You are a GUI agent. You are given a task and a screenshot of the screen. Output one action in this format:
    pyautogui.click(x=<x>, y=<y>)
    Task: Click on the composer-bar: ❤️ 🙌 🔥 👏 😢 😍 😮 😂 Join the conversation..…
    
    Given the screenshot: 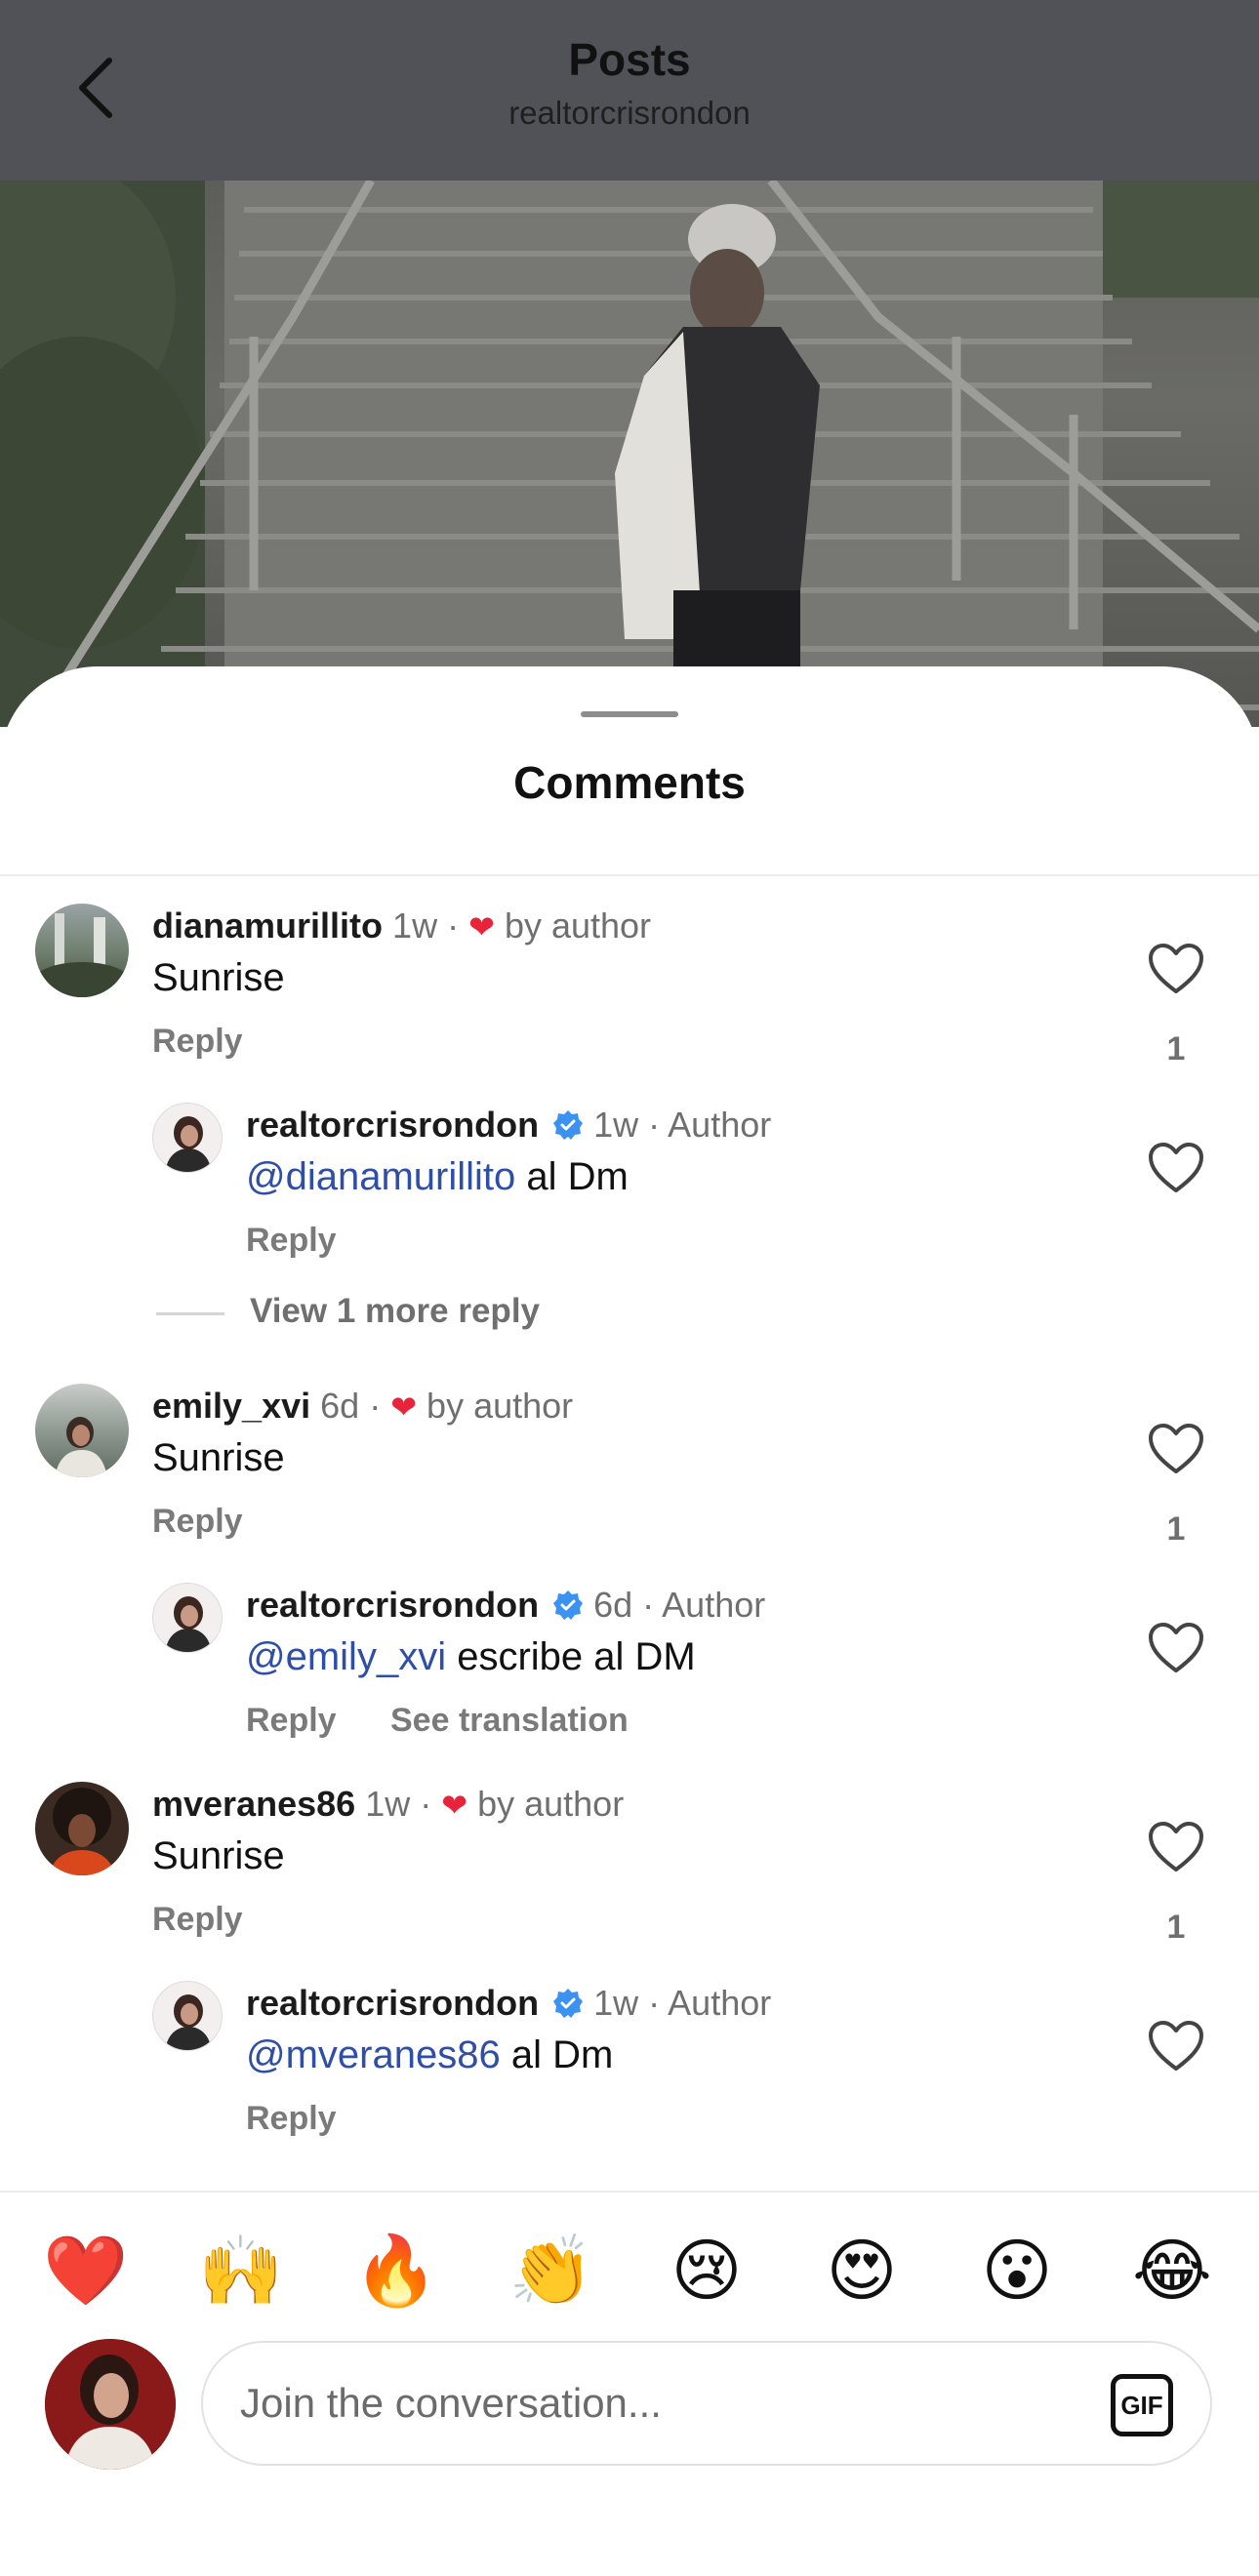 What is the action you would take?
    pyautogui.click(x=629, y=2383)
    